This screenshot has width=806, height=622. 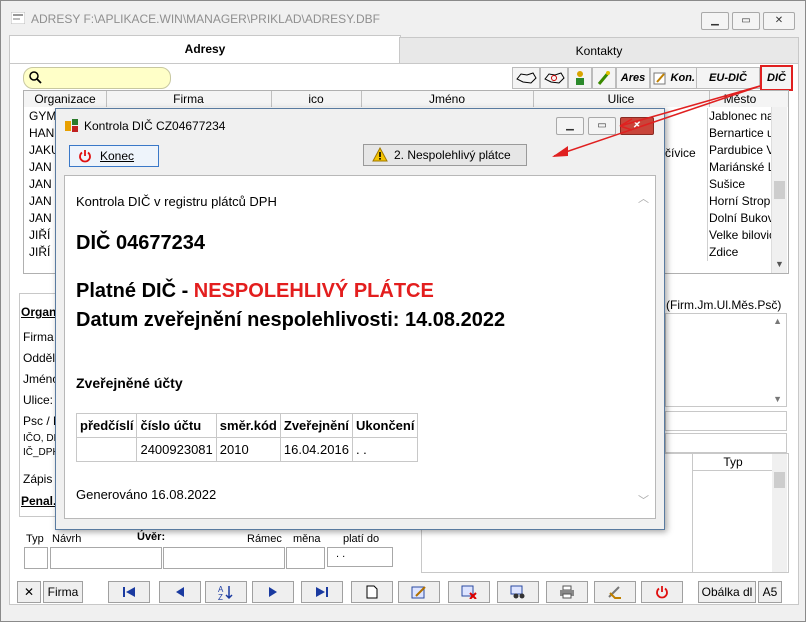 I want to click on delete-record-button, so click(x=469, y=592).